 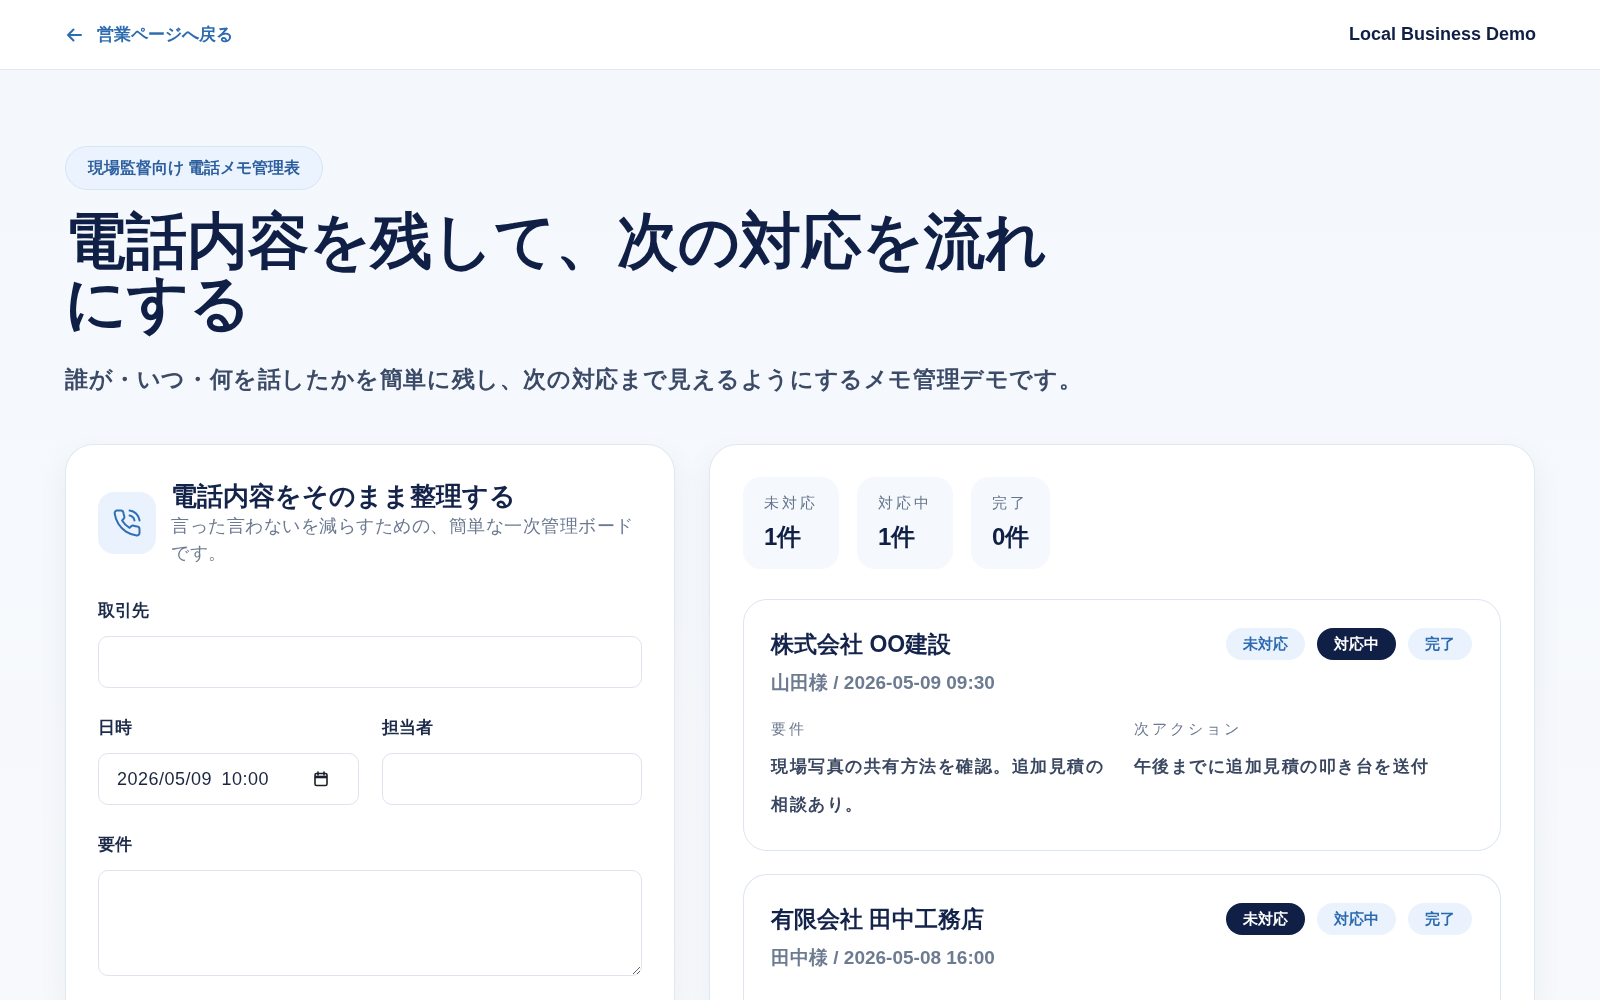 I want to click on date-field: 2026/05/09 10:00, so click(x=228, y=779).